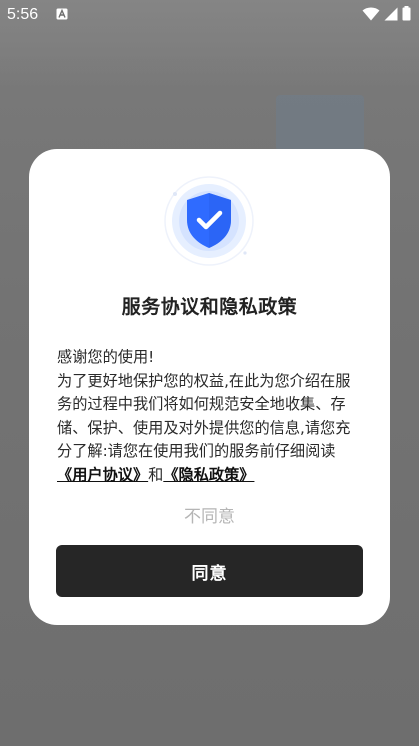  Describe the element at coordinates (102, 475) in the screenshot. I see `user-agreement-link: 《用户协议》` at that location.